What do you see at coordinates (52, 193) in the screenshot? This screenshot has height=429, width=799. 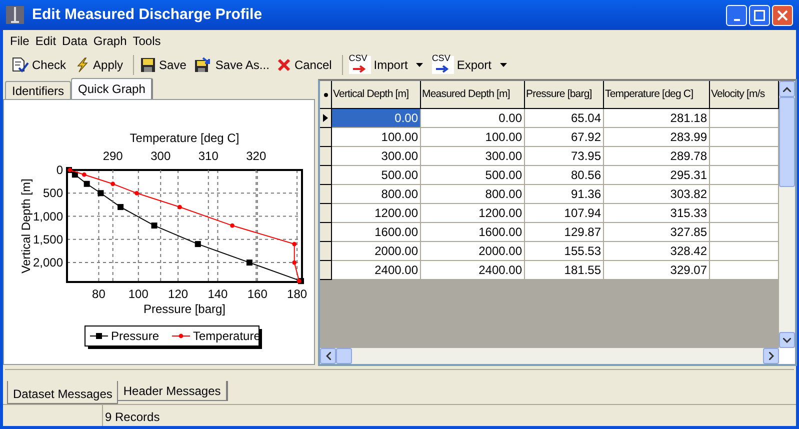 I see `axis-tick-label: 500` at bounding box center [52, 193].